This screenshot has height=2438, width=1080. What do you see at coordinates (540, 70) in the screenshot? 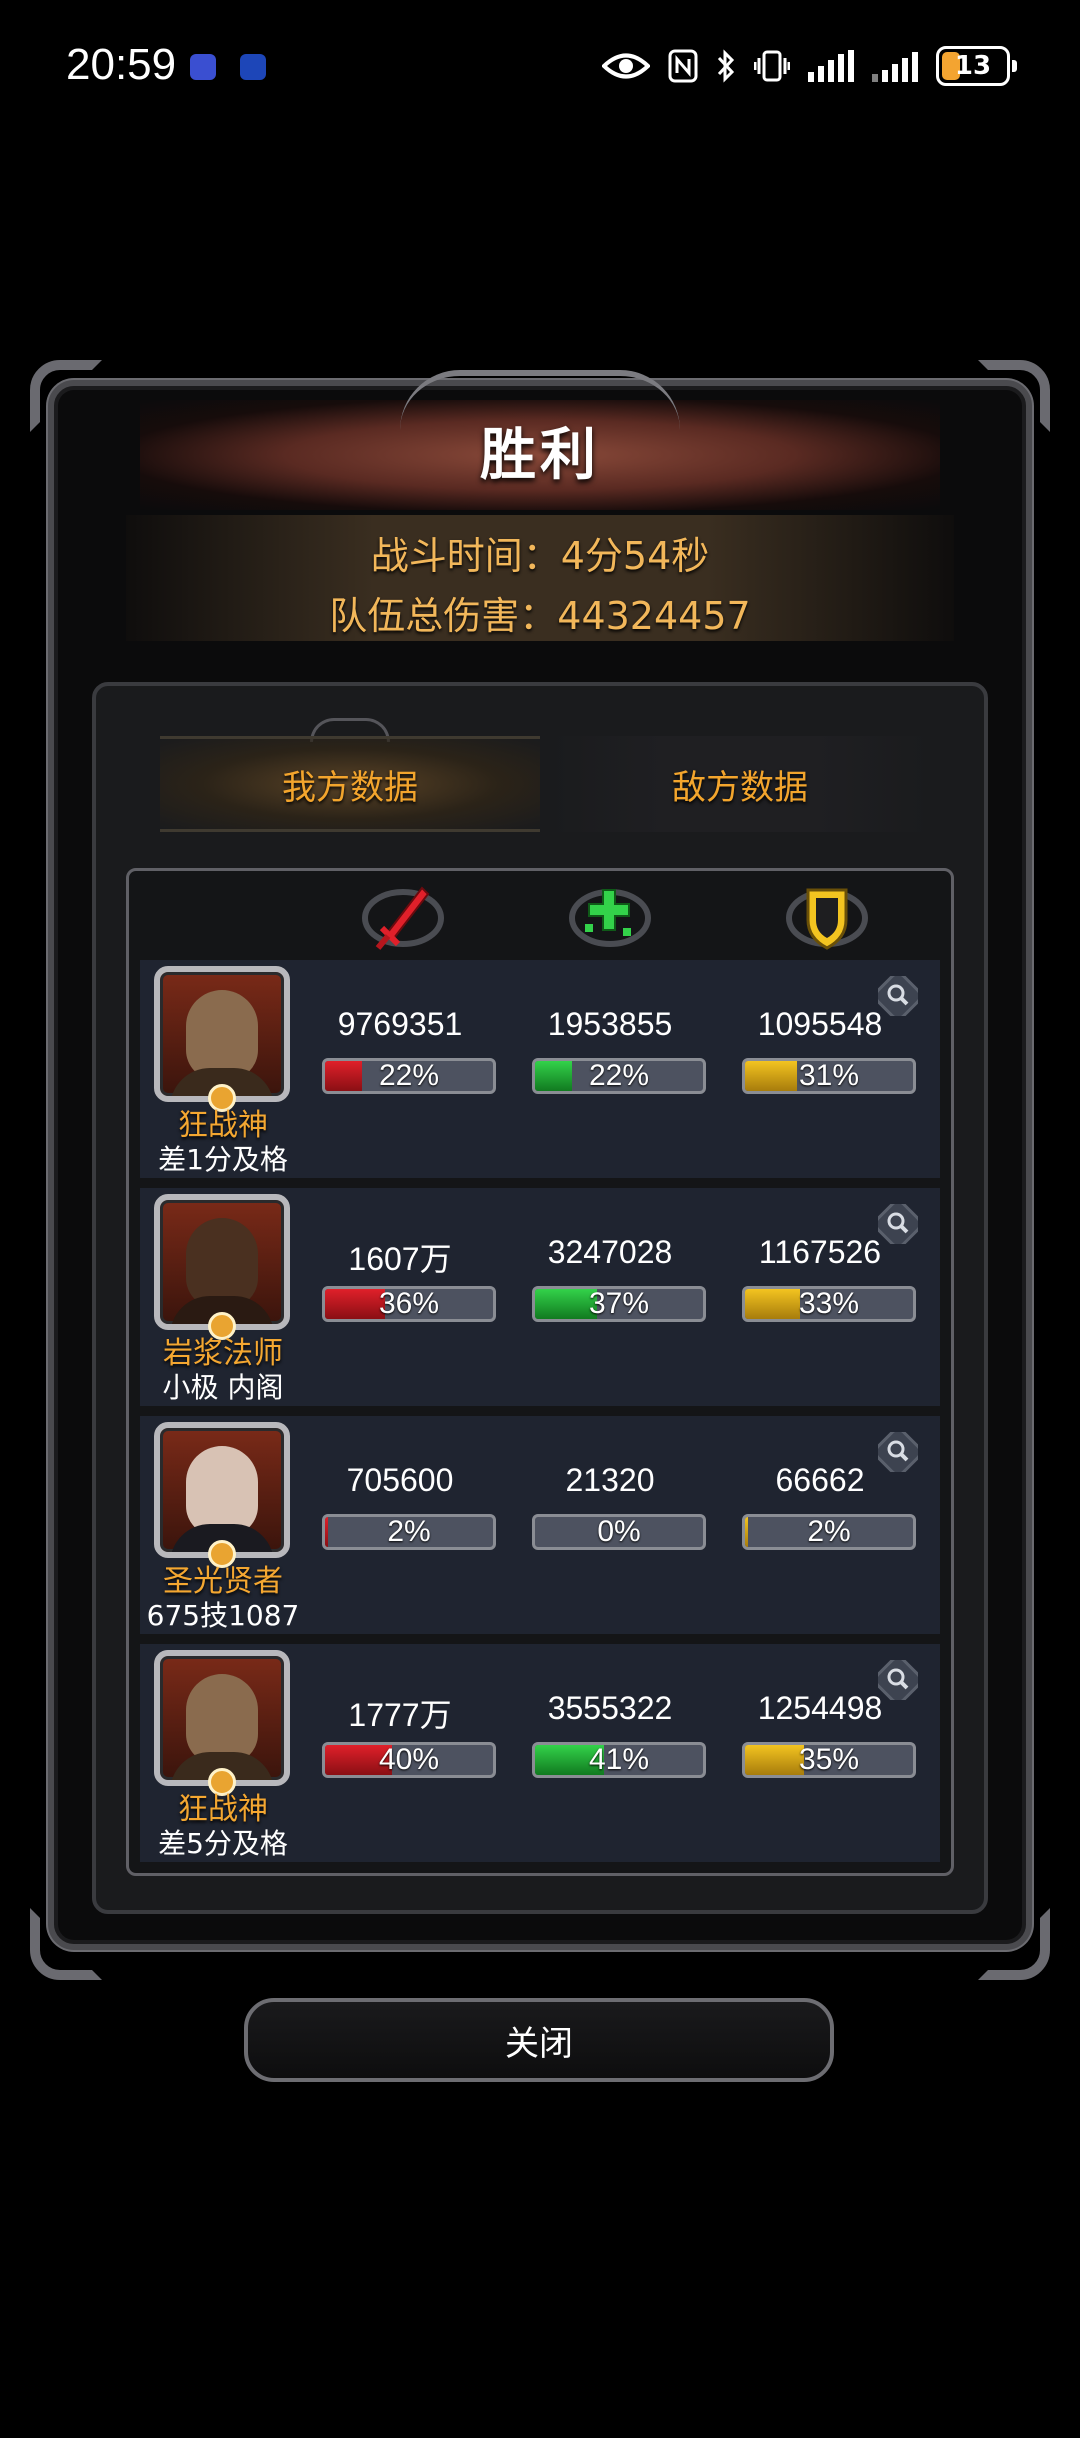
I see `status-bar: 20:59 13` at bounding box center [540, 70].